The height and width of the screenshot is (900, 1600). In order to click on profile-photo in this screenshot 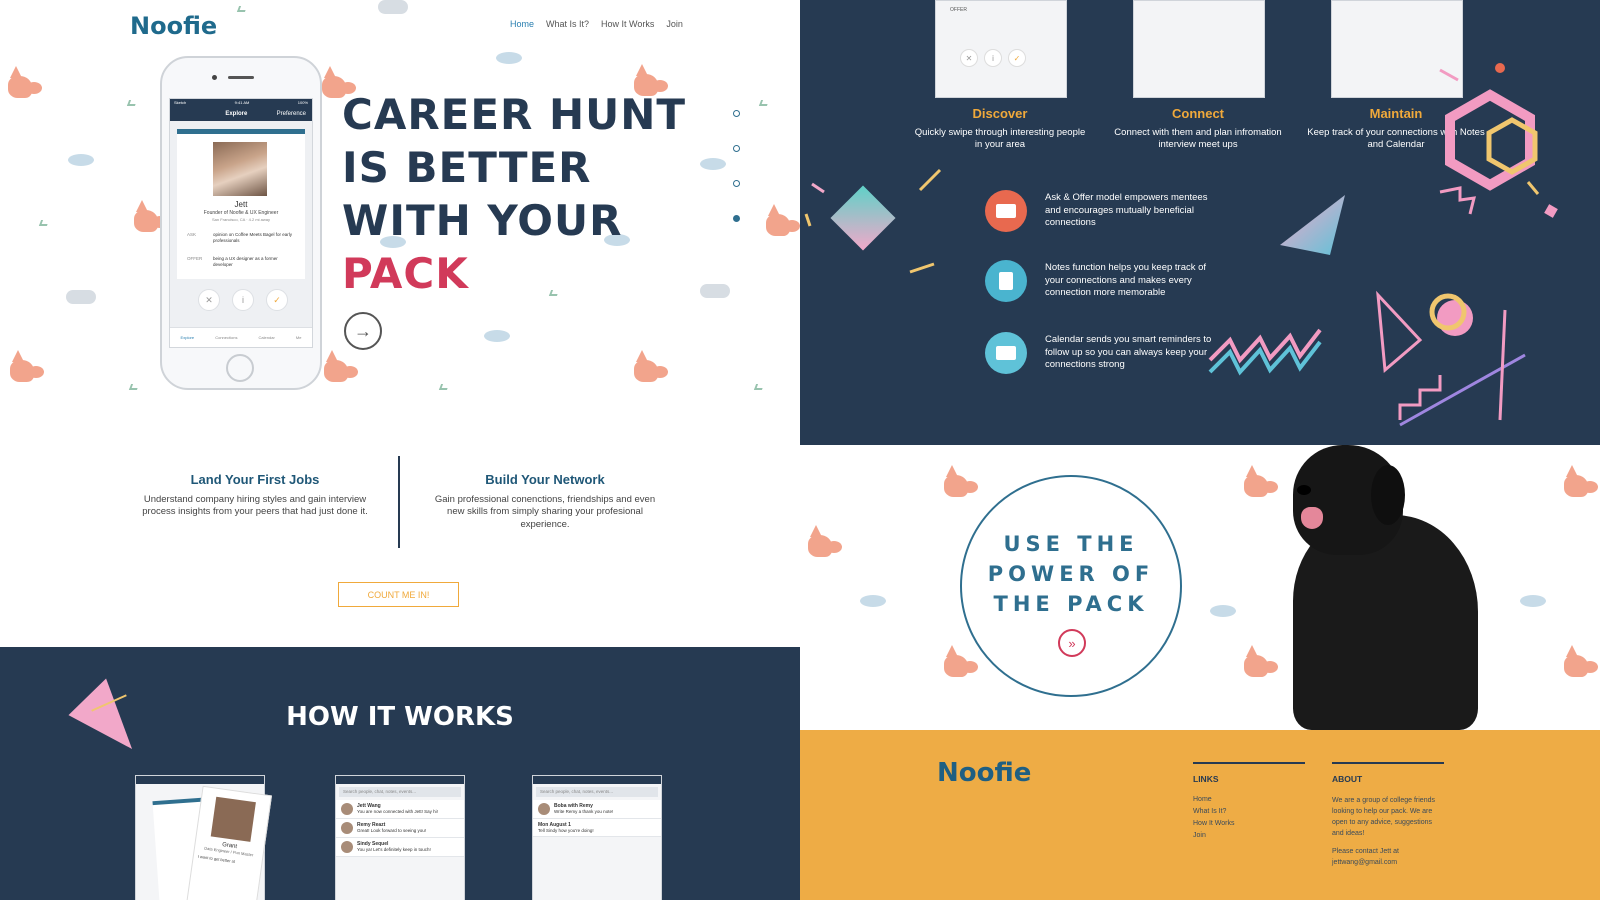, I will do `click(240, 169)`.